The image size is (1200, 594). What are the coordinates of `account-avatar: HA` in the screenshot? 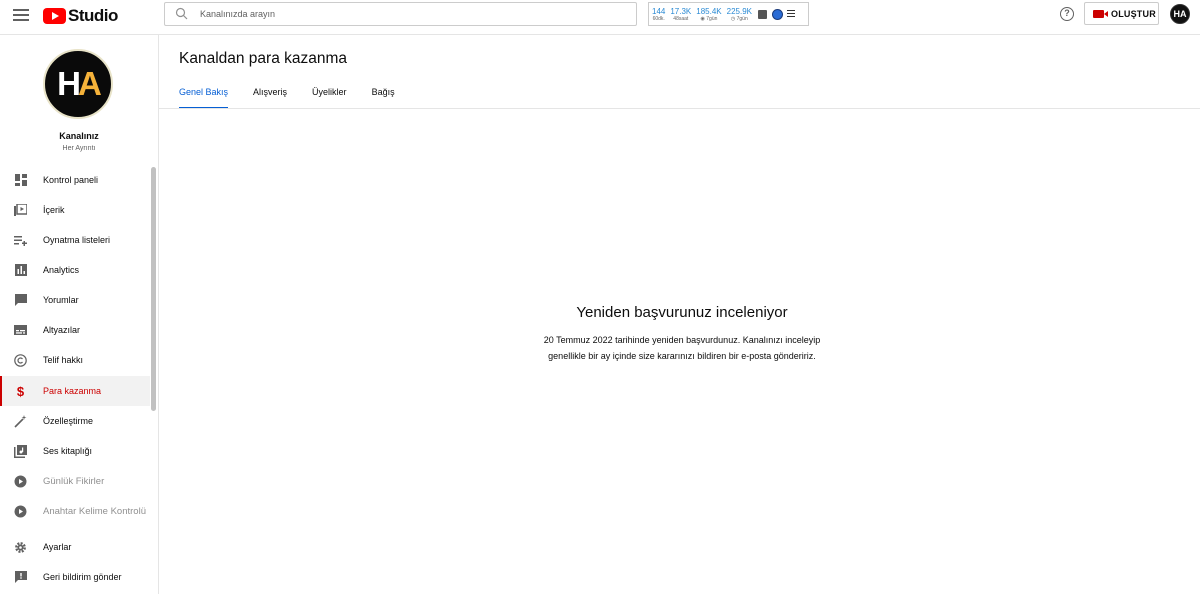 It's located at (1180, 14).